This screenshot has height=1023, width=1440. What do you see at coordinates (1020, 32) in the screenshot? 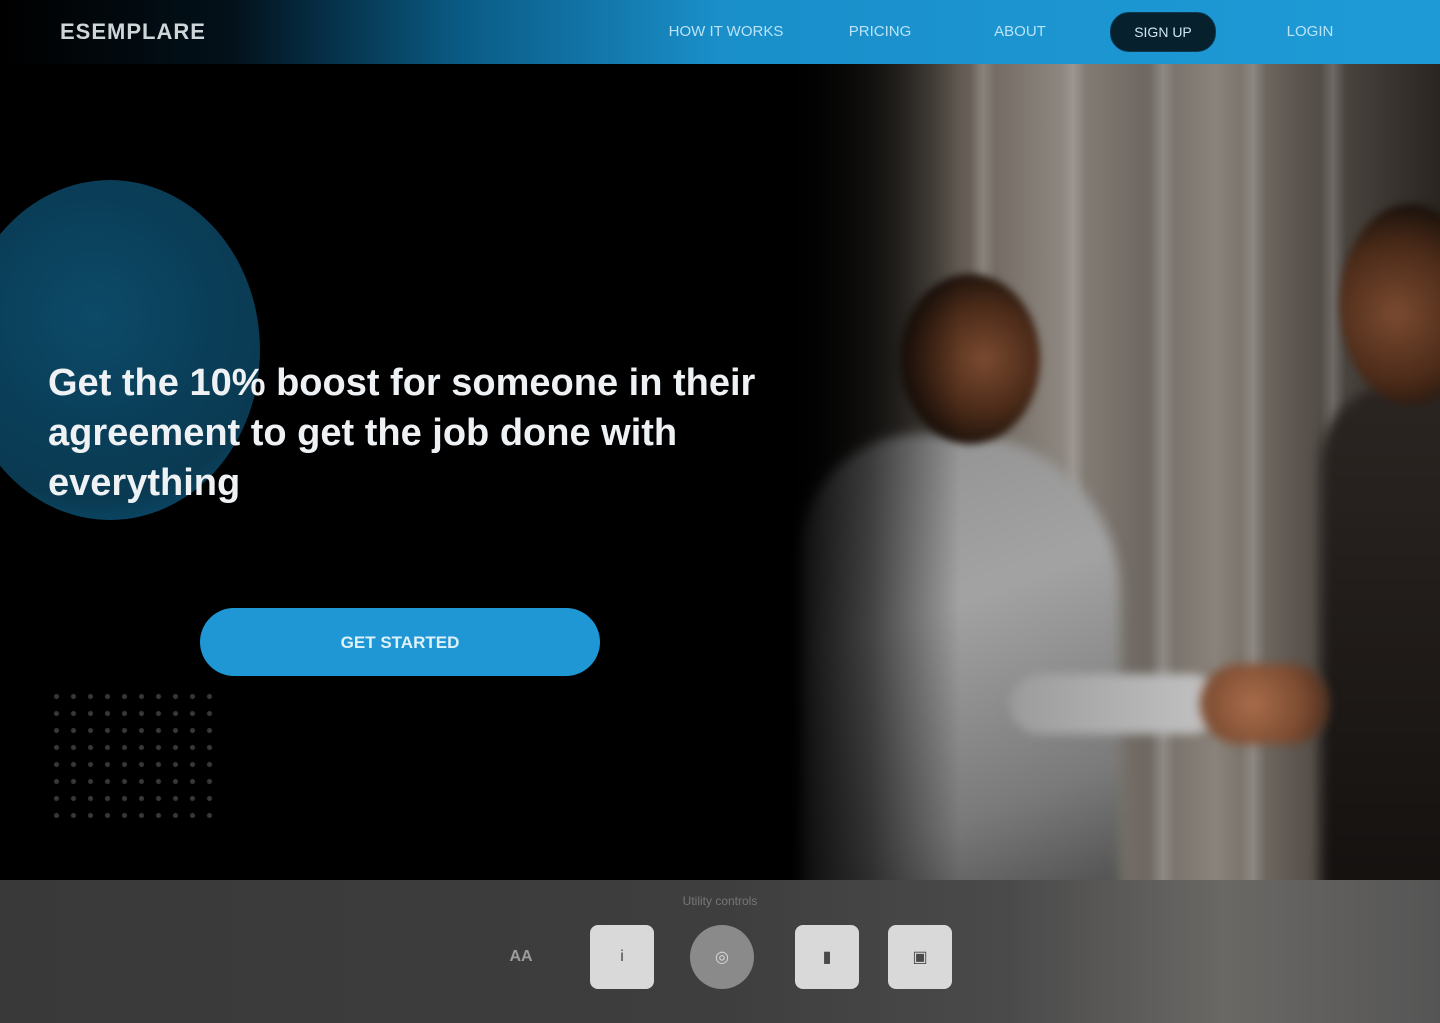
I see `nav-item-about: ABOUT` at bounding box center [1020, 32].